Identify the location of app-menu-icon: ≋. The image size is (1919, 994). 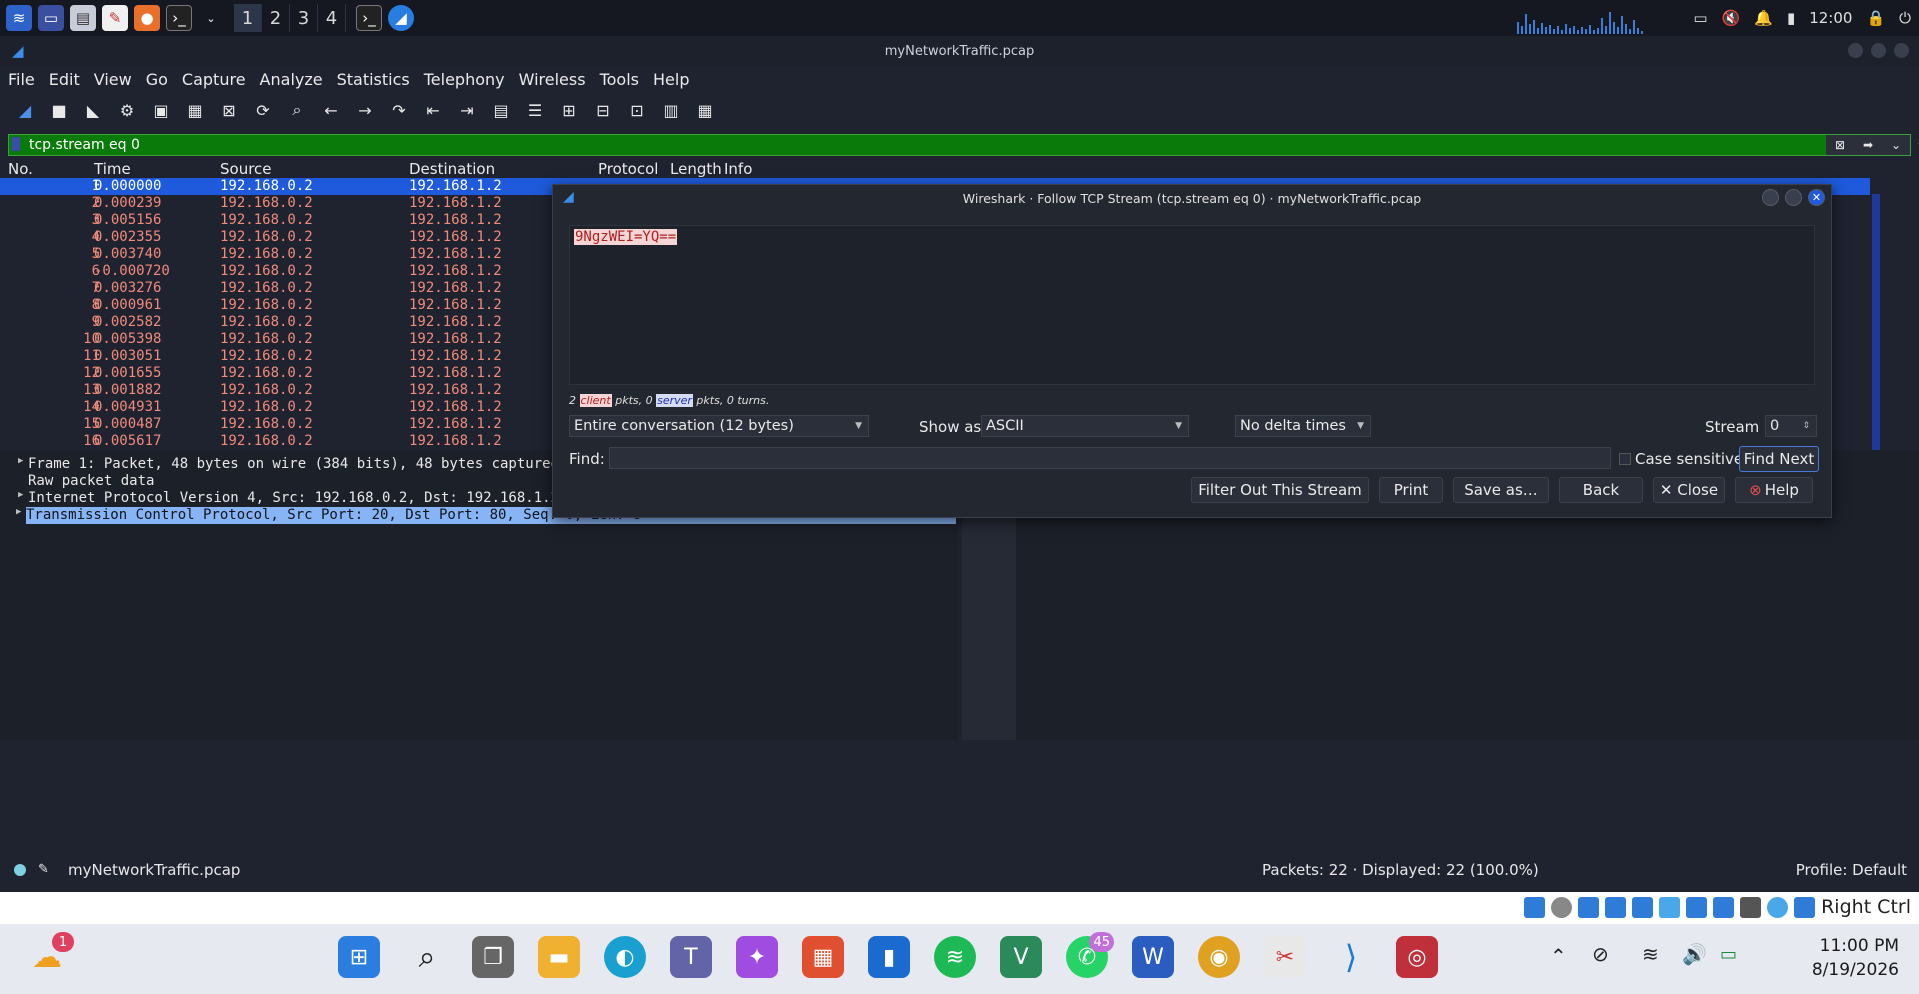
(19, 18).